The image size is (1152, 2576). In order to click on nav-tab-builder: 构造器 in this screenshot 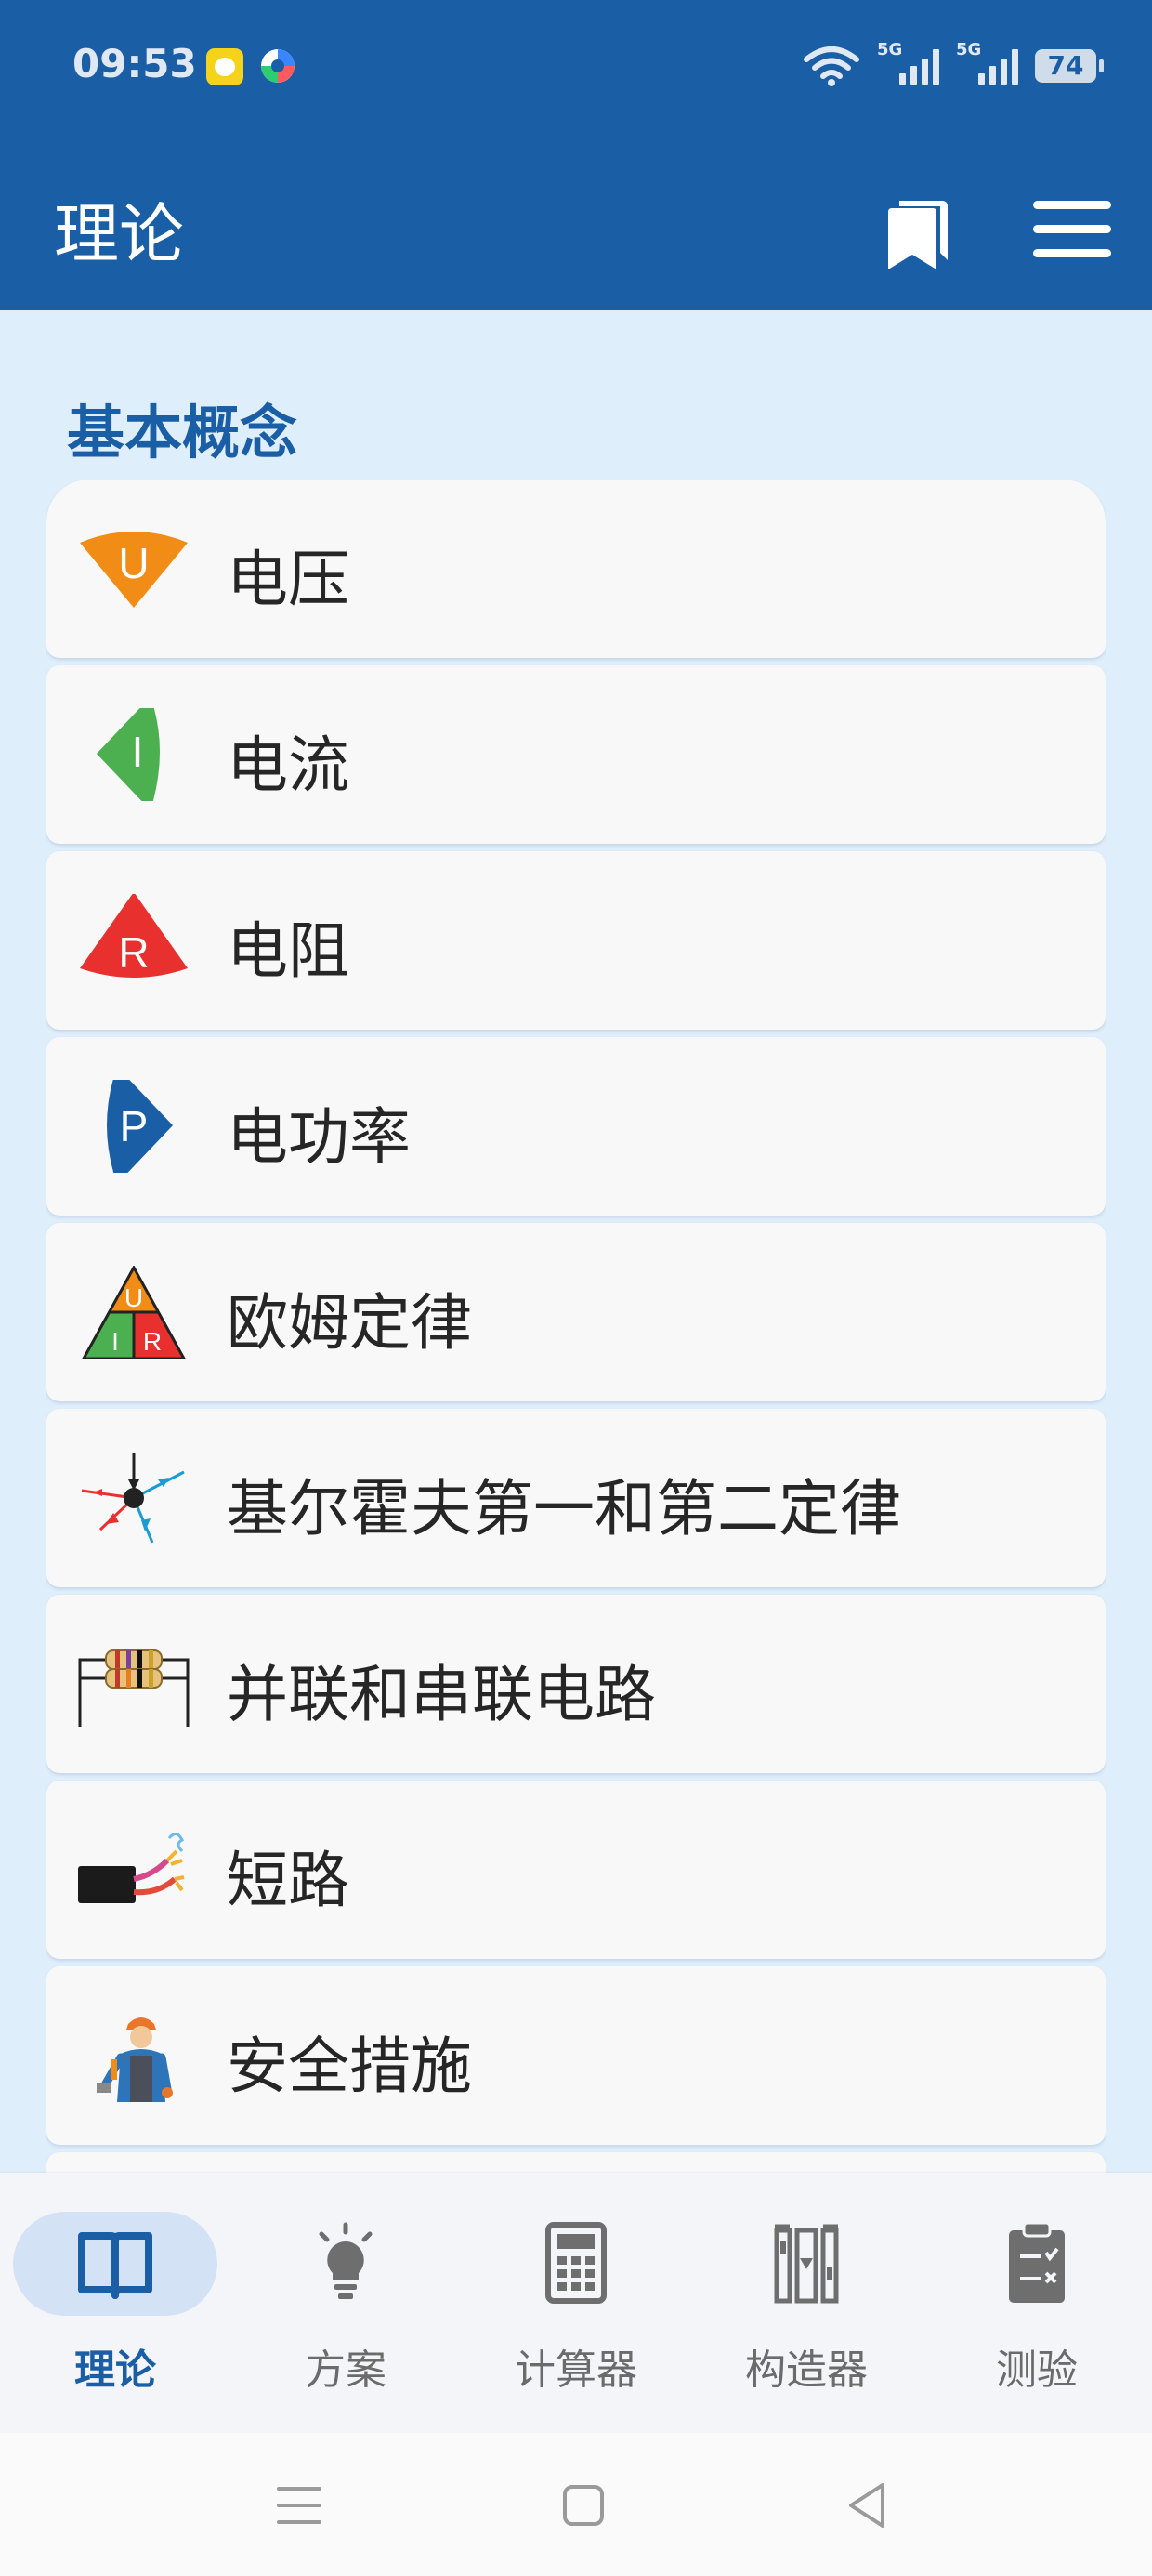, I will do `click(806, 2303)`.